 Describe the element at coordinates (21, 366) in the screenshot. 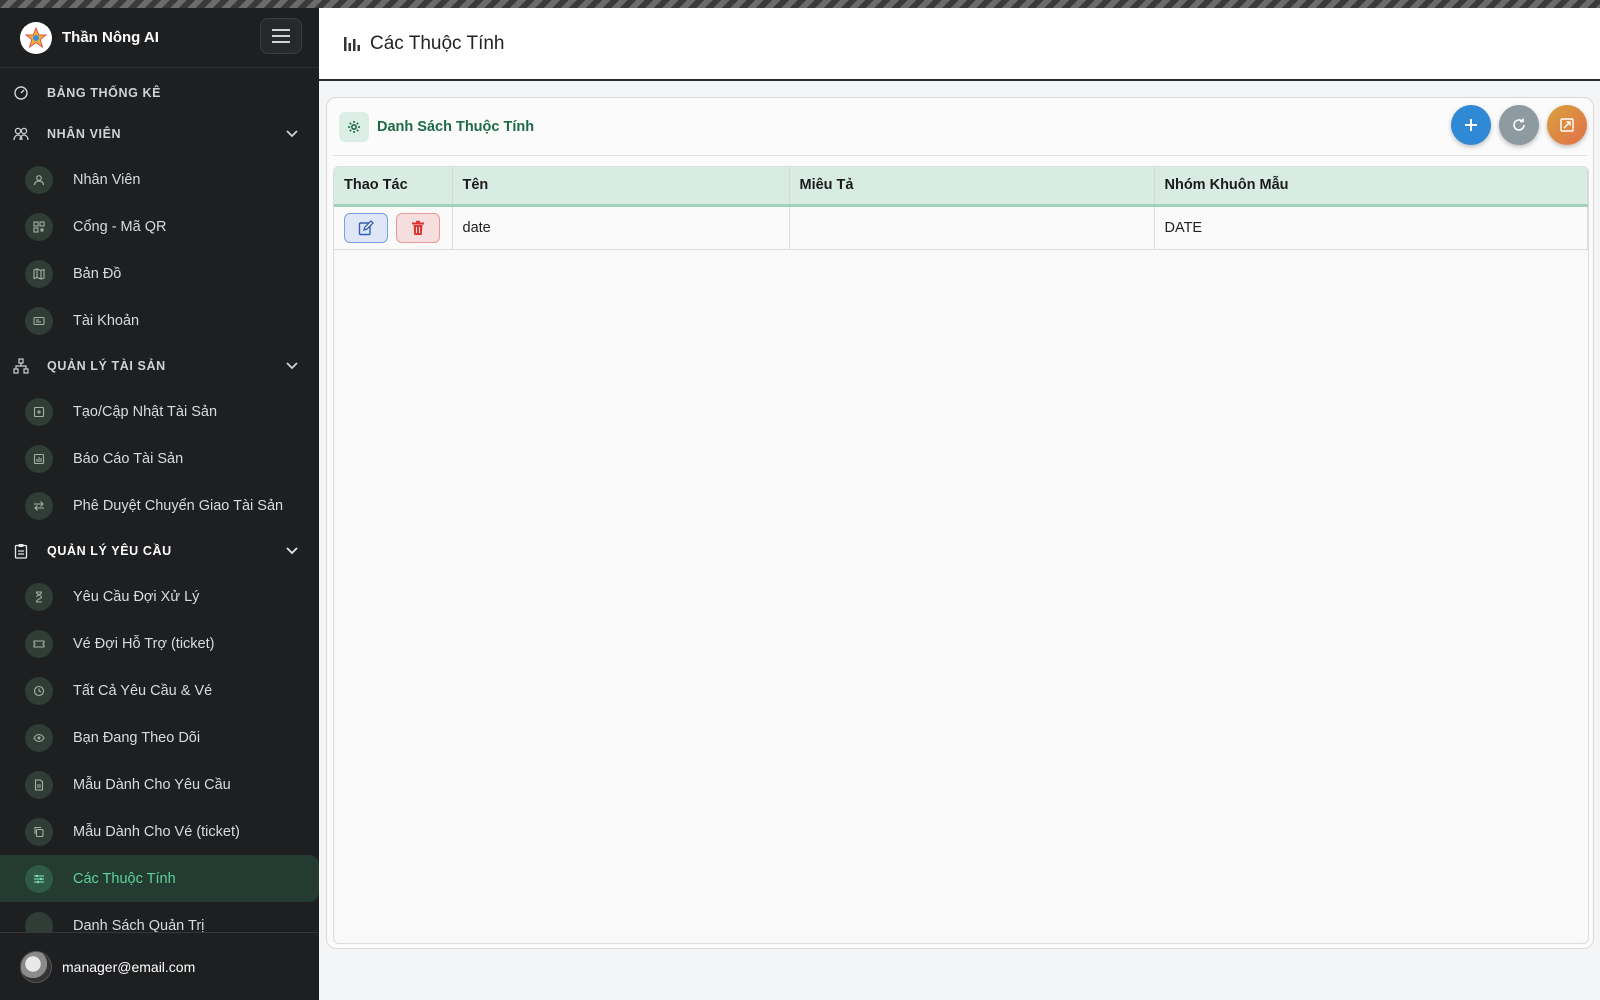

I see `hierarchy-icon` at that location.